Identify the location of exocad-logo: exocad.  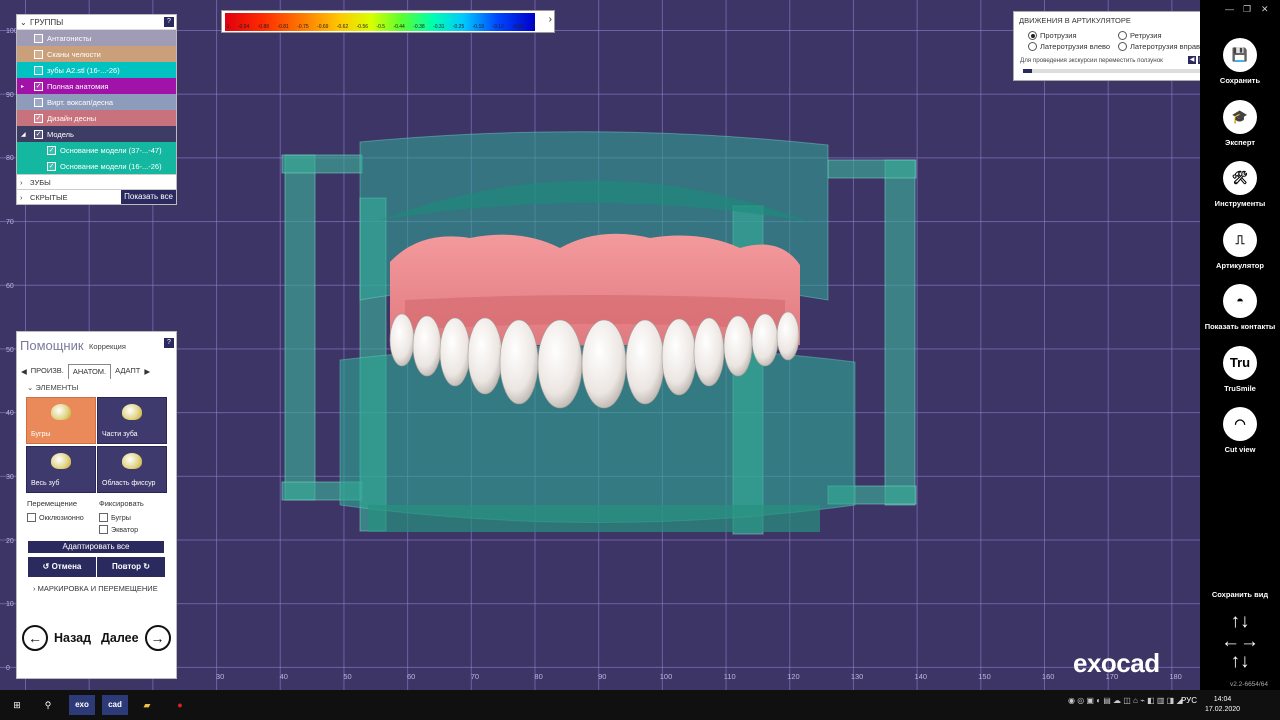
(1116, 663).